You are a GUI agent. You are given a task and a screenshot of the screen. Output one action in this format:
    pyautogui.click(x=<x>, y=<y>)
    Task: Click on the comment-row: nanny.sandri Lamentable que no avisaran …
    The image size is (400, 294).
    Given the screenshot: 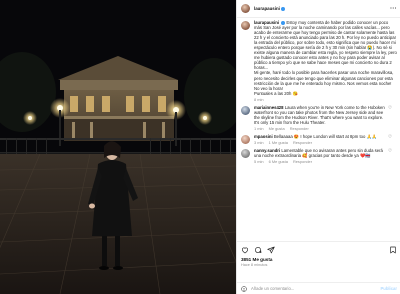 What is the action you would take?
    pyautogui.click(x=319, y=156)
    